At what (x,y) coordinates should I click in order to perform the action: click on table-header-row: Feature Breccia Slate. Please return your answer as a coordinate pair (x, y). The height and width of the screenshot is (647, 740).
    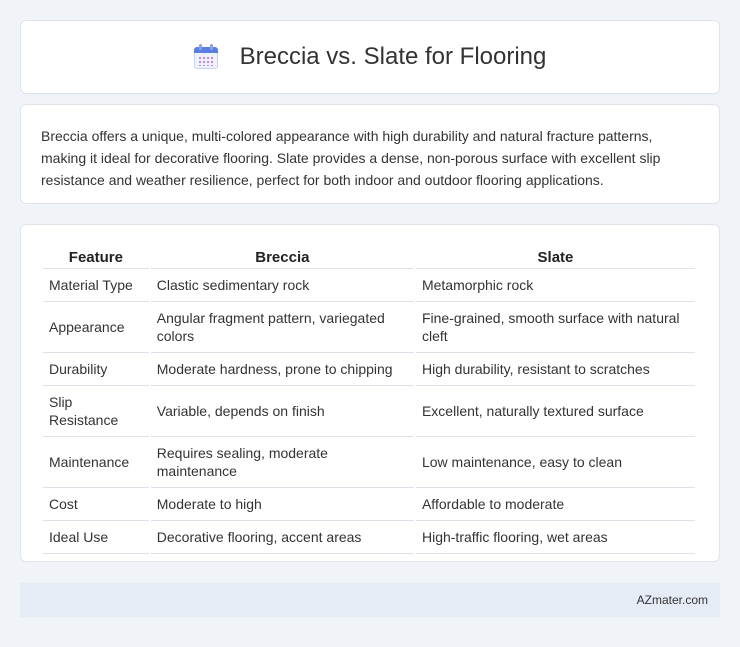
    Looking at the image, I should click on (369, 257).